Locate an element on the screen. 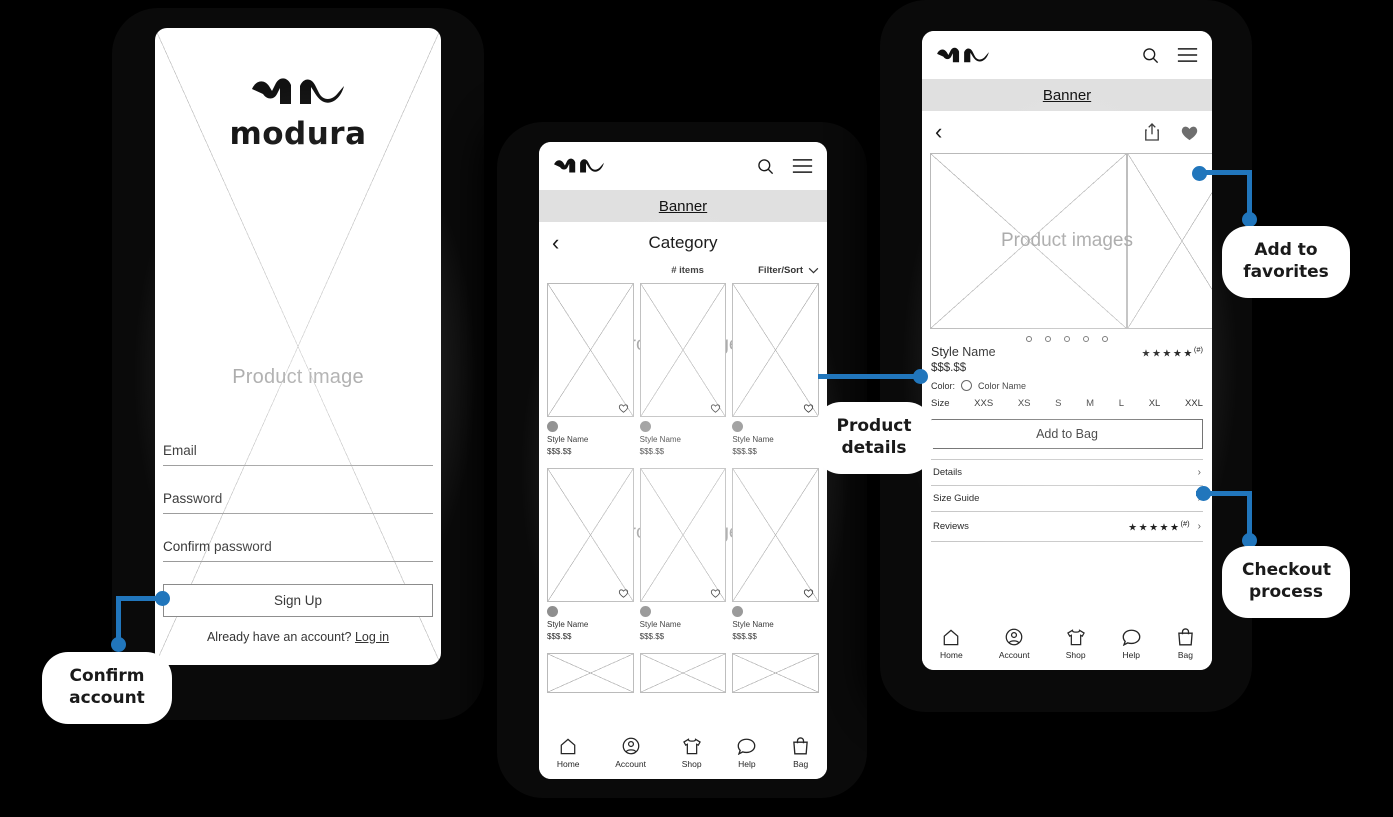  color-selector: Color: Color Name is located at coordinates (1067, 383).